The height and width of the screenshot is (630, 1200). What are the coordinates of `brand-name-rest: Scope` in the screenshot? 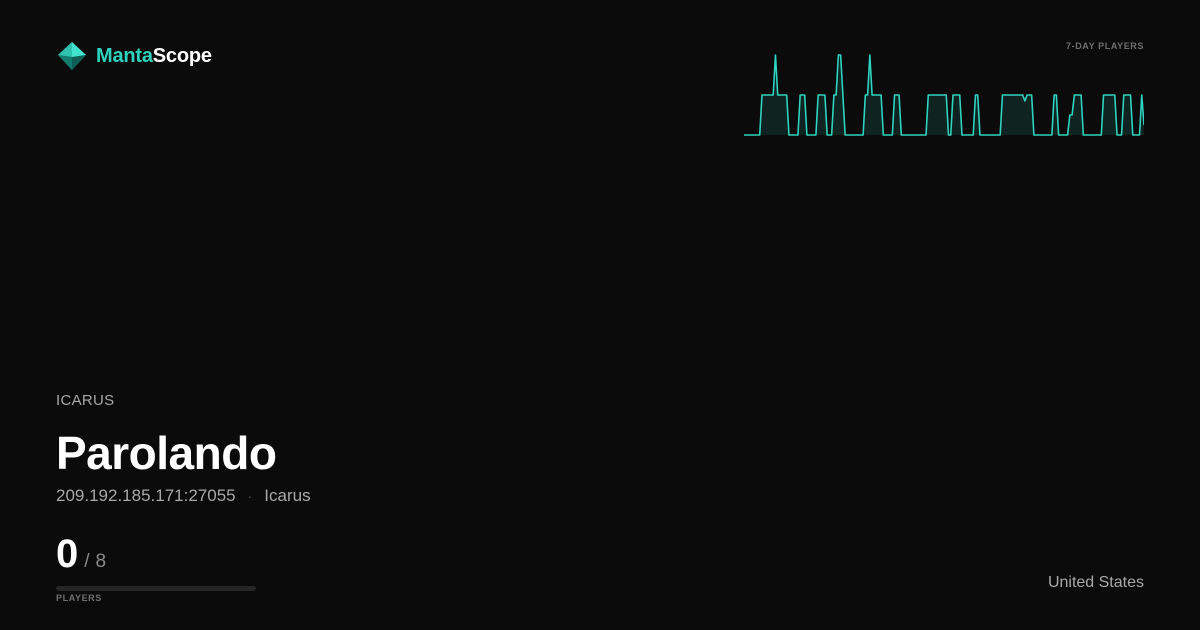 It's located at (182, 55).